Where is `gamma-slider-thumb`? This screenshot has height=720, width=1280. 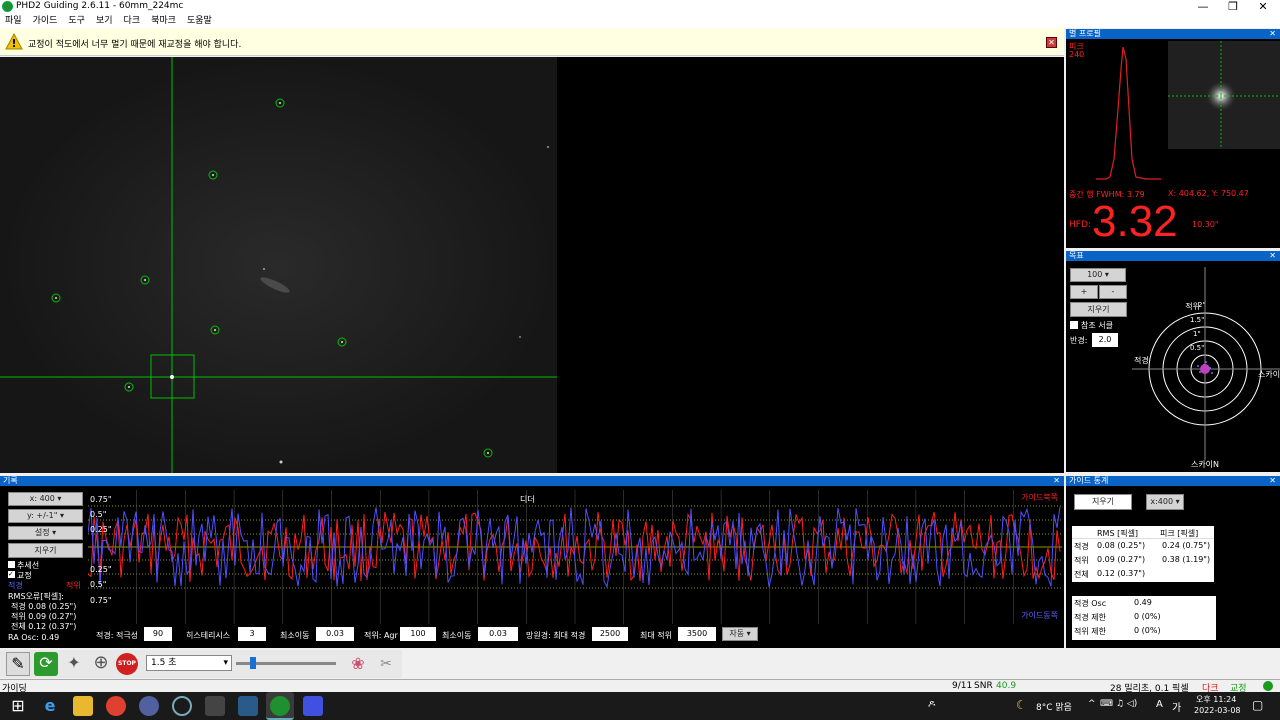
gamma-slider-thumb is located at coordinates (253, 663).